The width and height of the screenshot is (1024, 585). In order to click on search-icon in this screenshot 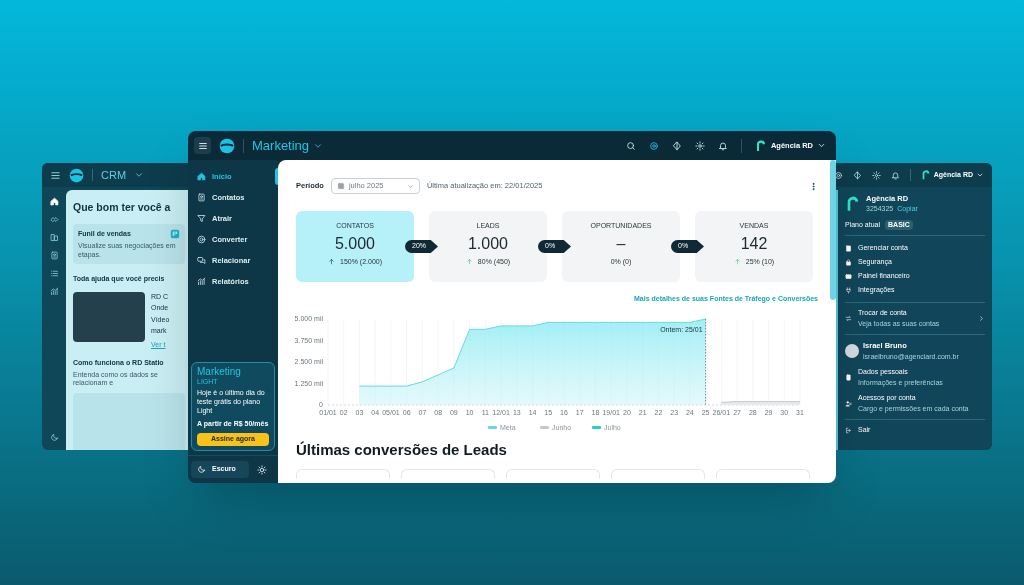, I will do `click(630, 145)`.